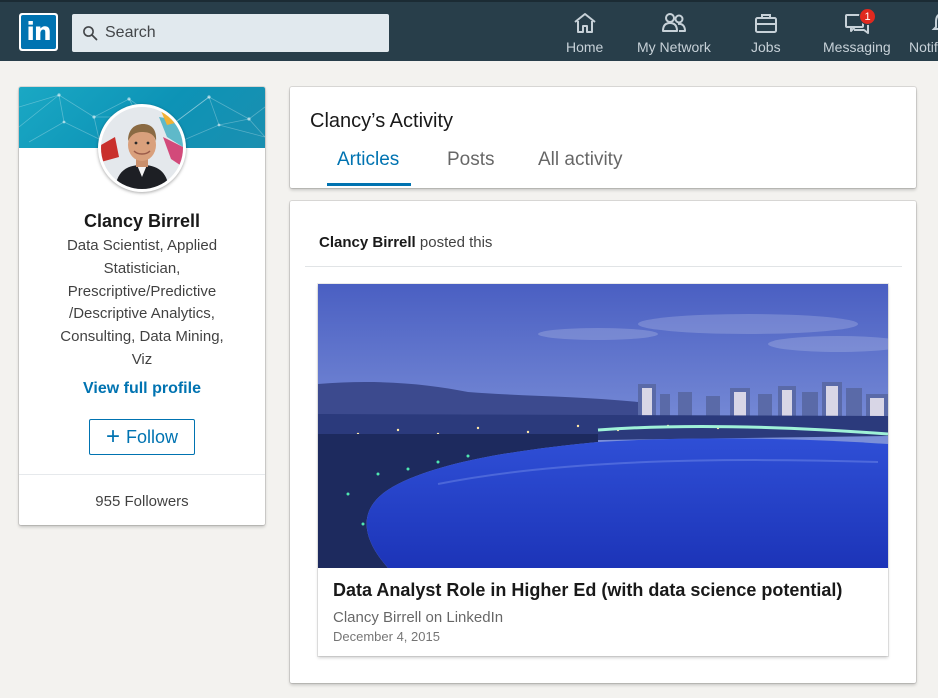 This screenshot has width=938, height=698. What do you see at coordinates (142, 389) in the screenshot?
I see `view-full-profile-link: View full profile` at bounding box center [142, 389].